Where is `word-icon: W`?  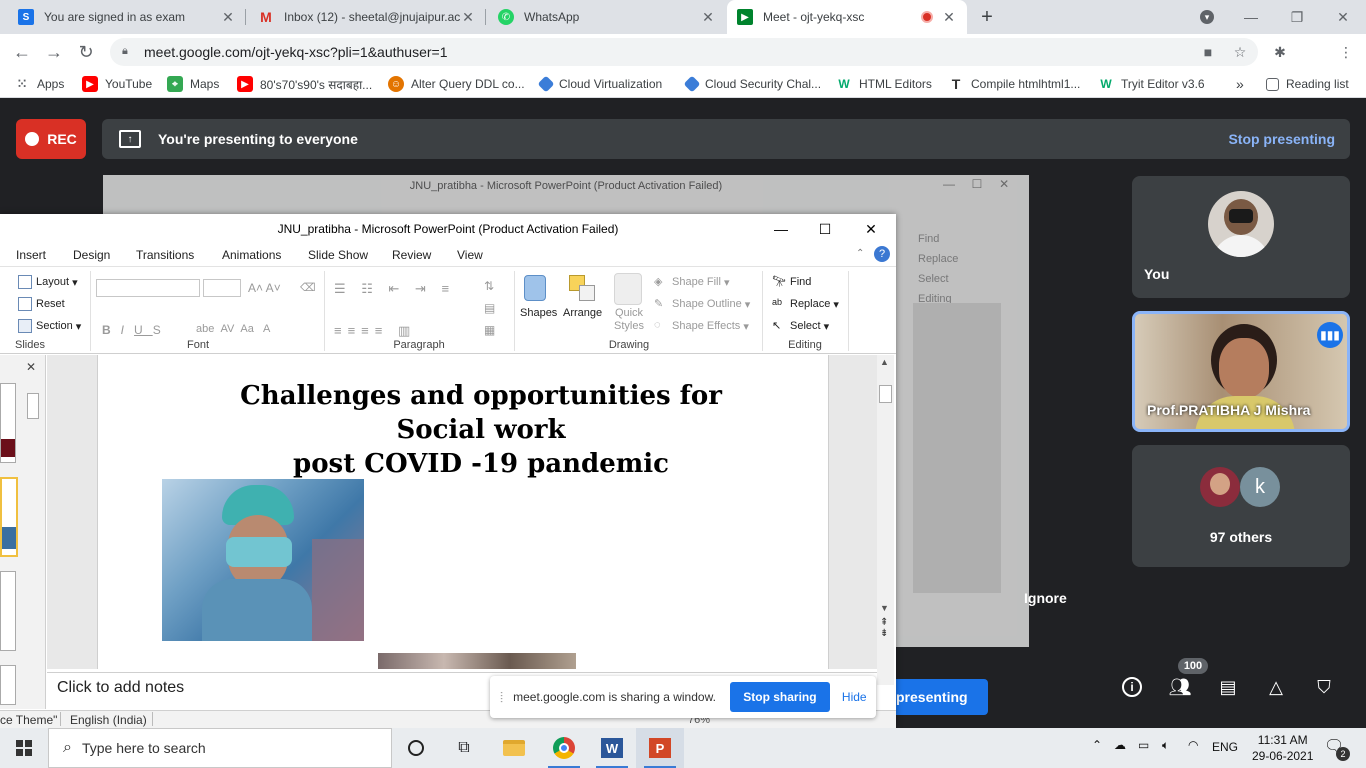 word-icon: W is located at coordinates (612, 748).